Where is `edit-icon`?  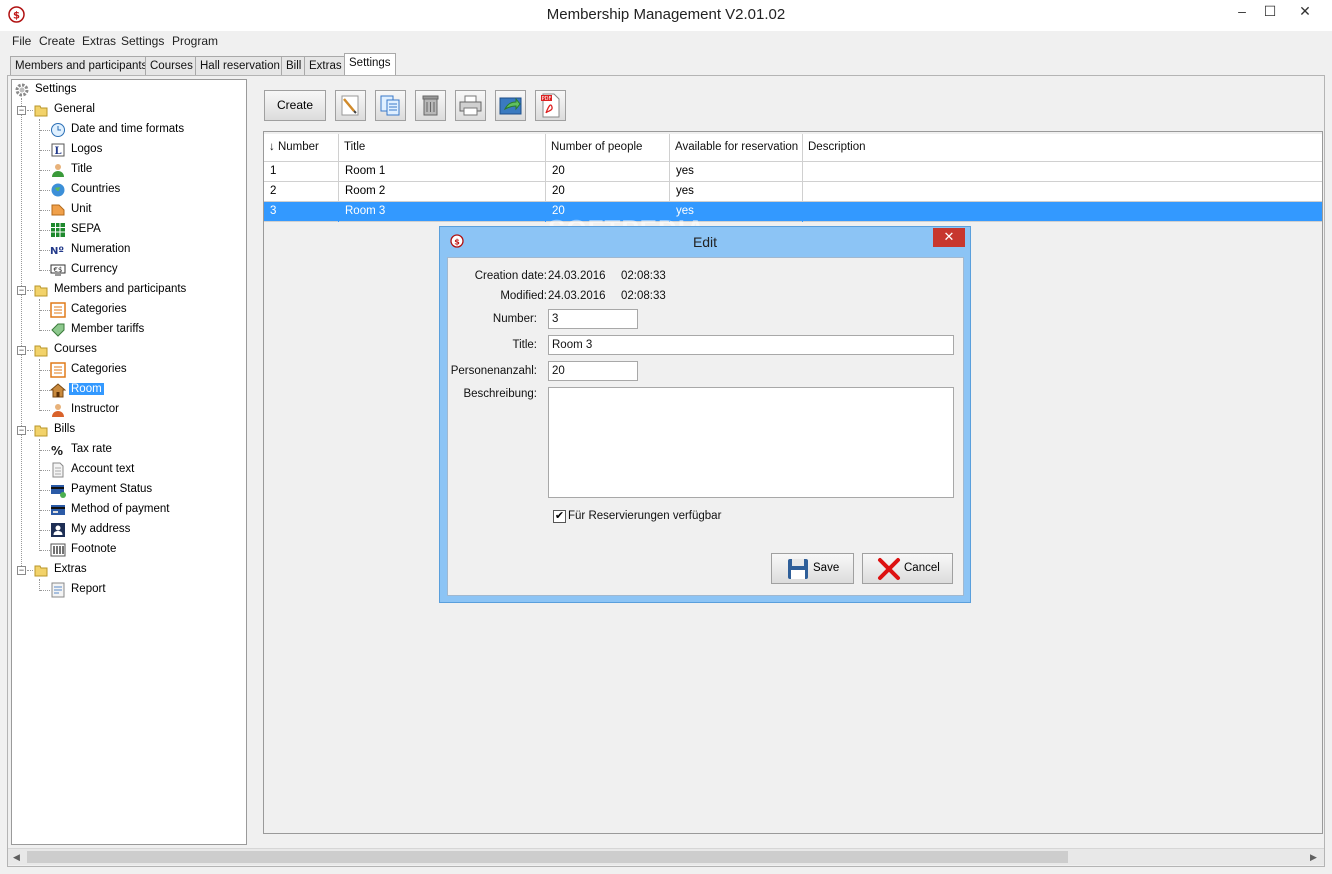
edit-icon is located at coordinates (350, 105).